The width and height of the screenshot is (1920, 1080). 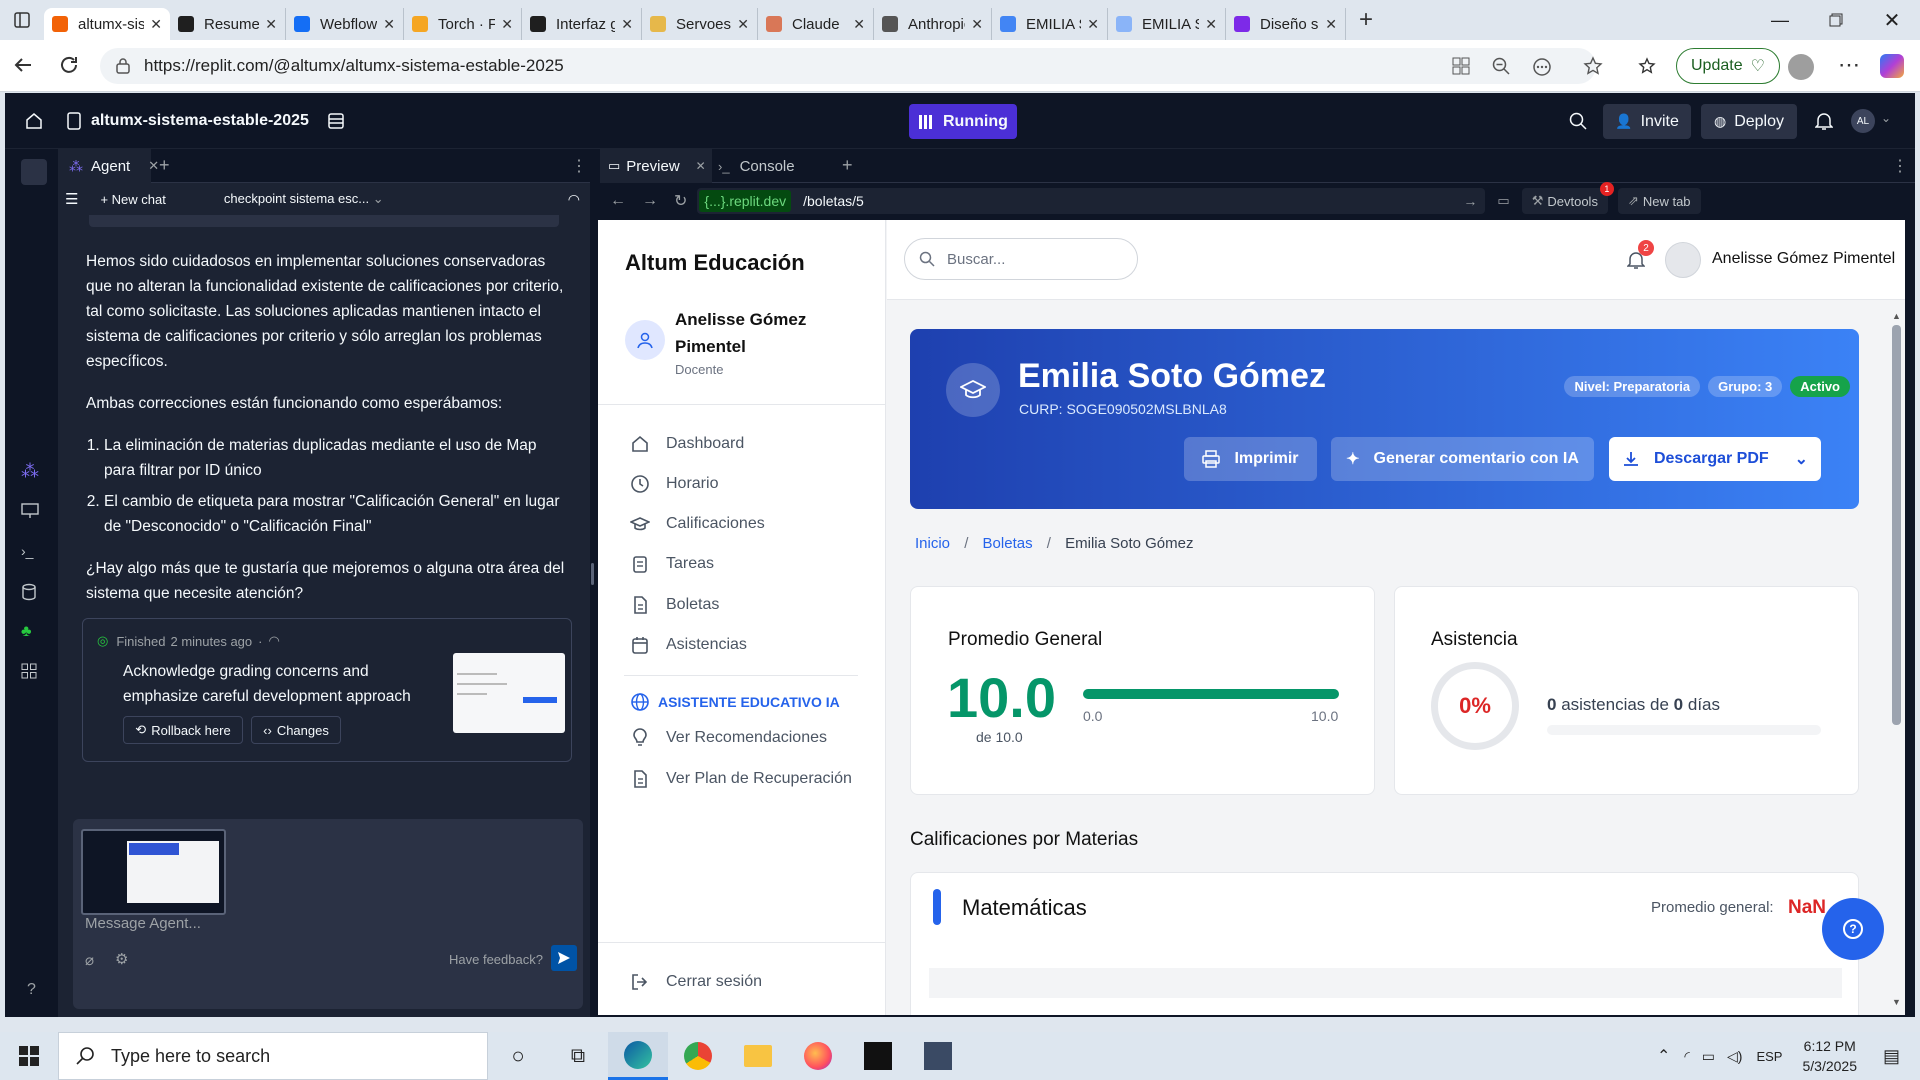 What do you see at coordinates (758, 1056) in the screenshot?
I see `file-explorer-icon` at bounding box center [758, 1056].